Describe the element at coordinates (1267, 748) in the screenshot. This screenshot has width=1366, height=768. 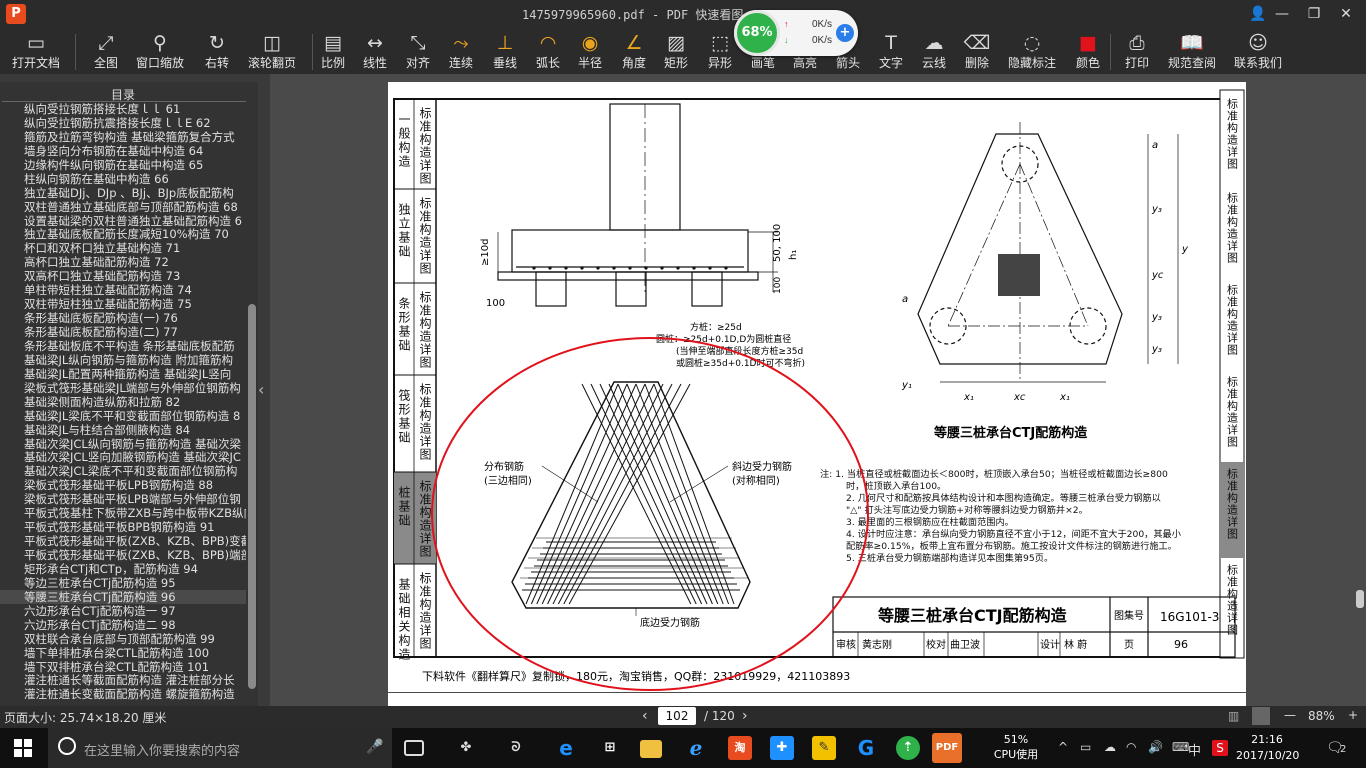
I see `taskbar-clock: 21:16 2017/10/20` at that location.